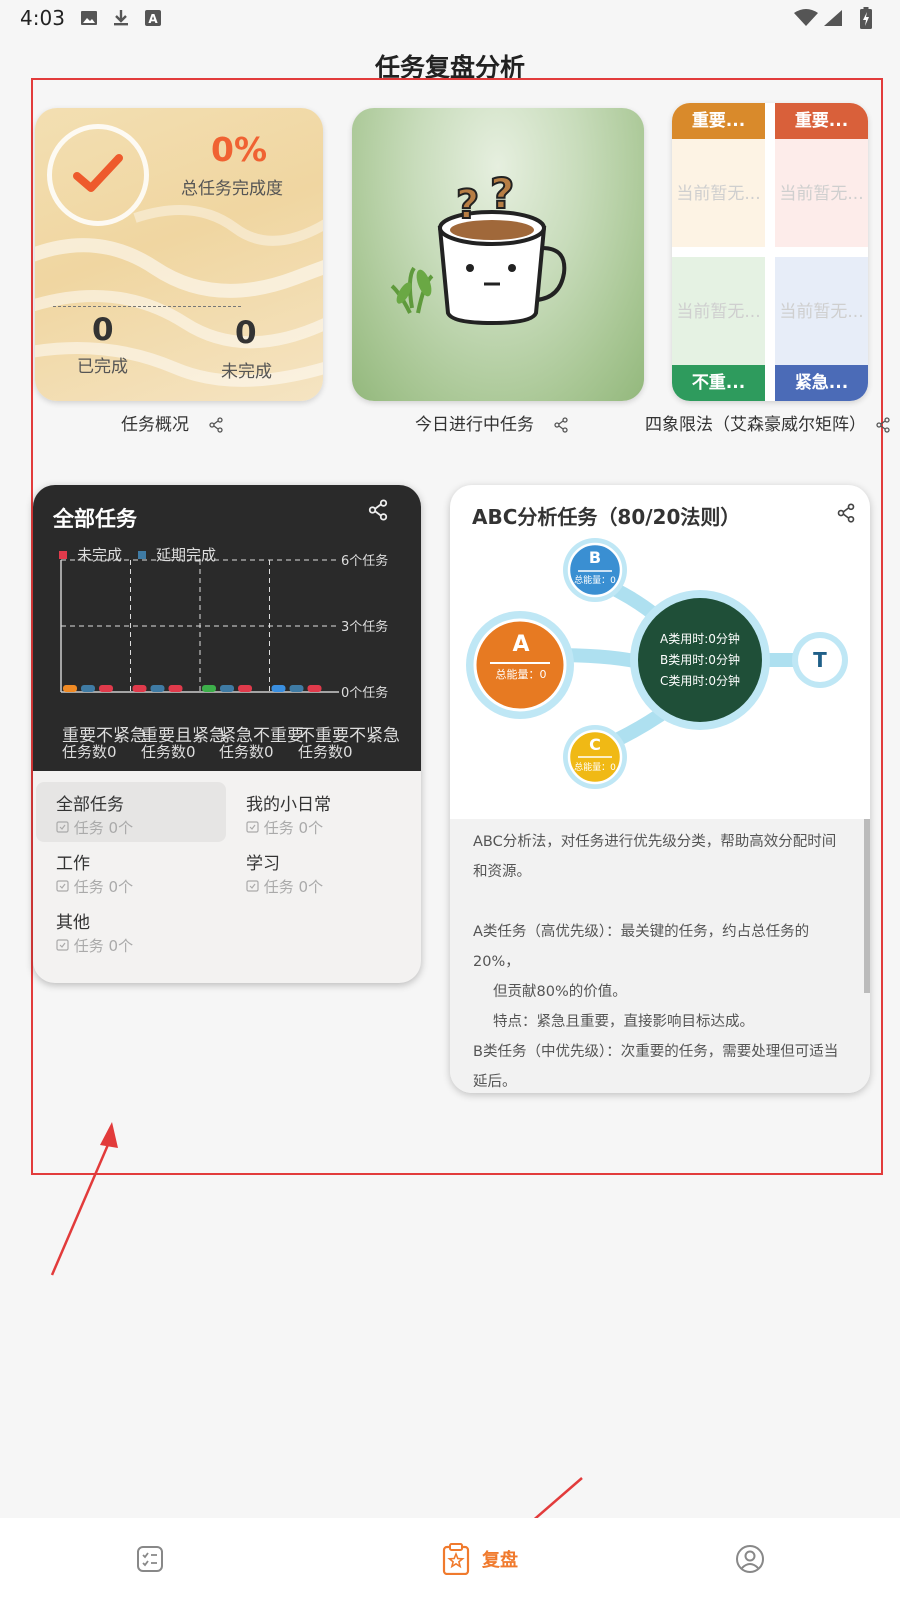 This screenshot has width=900, height=1600. Describe the element at coordinates (73, 864) in the screenshot. I see `list-name: 工作` at that location.